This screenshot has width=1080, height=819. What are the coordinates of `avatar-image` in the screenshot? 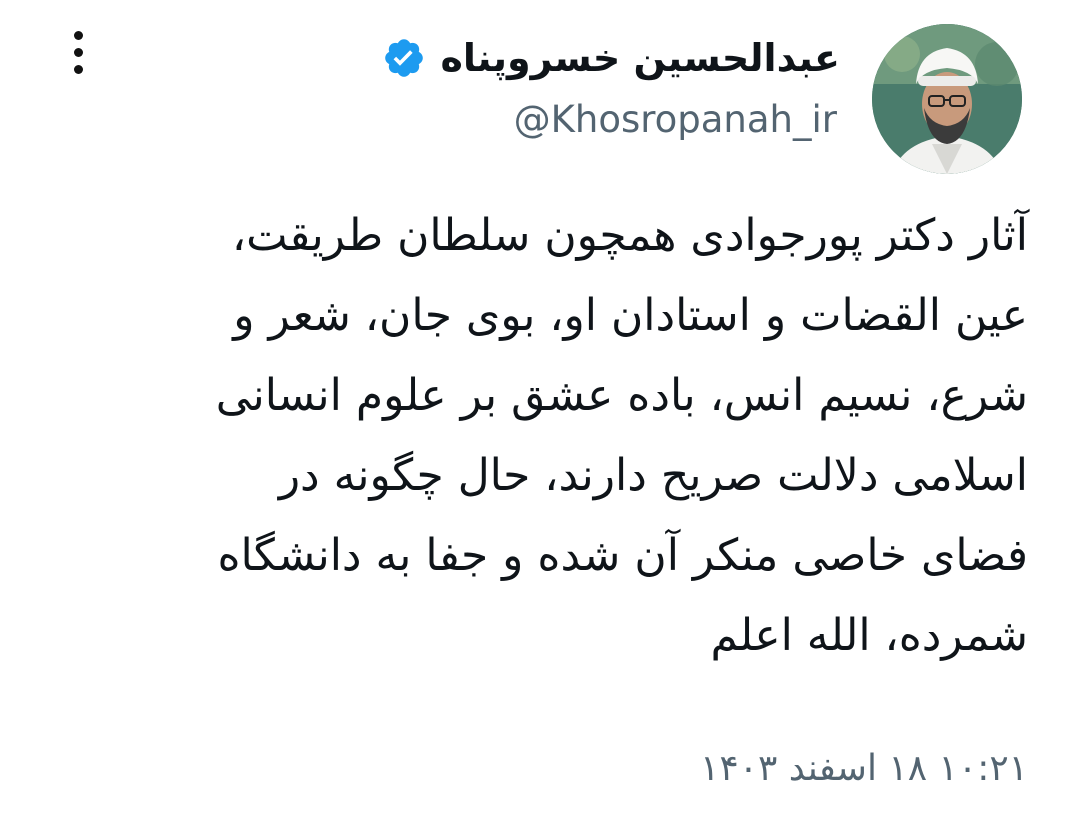 It's located at (947, 99).